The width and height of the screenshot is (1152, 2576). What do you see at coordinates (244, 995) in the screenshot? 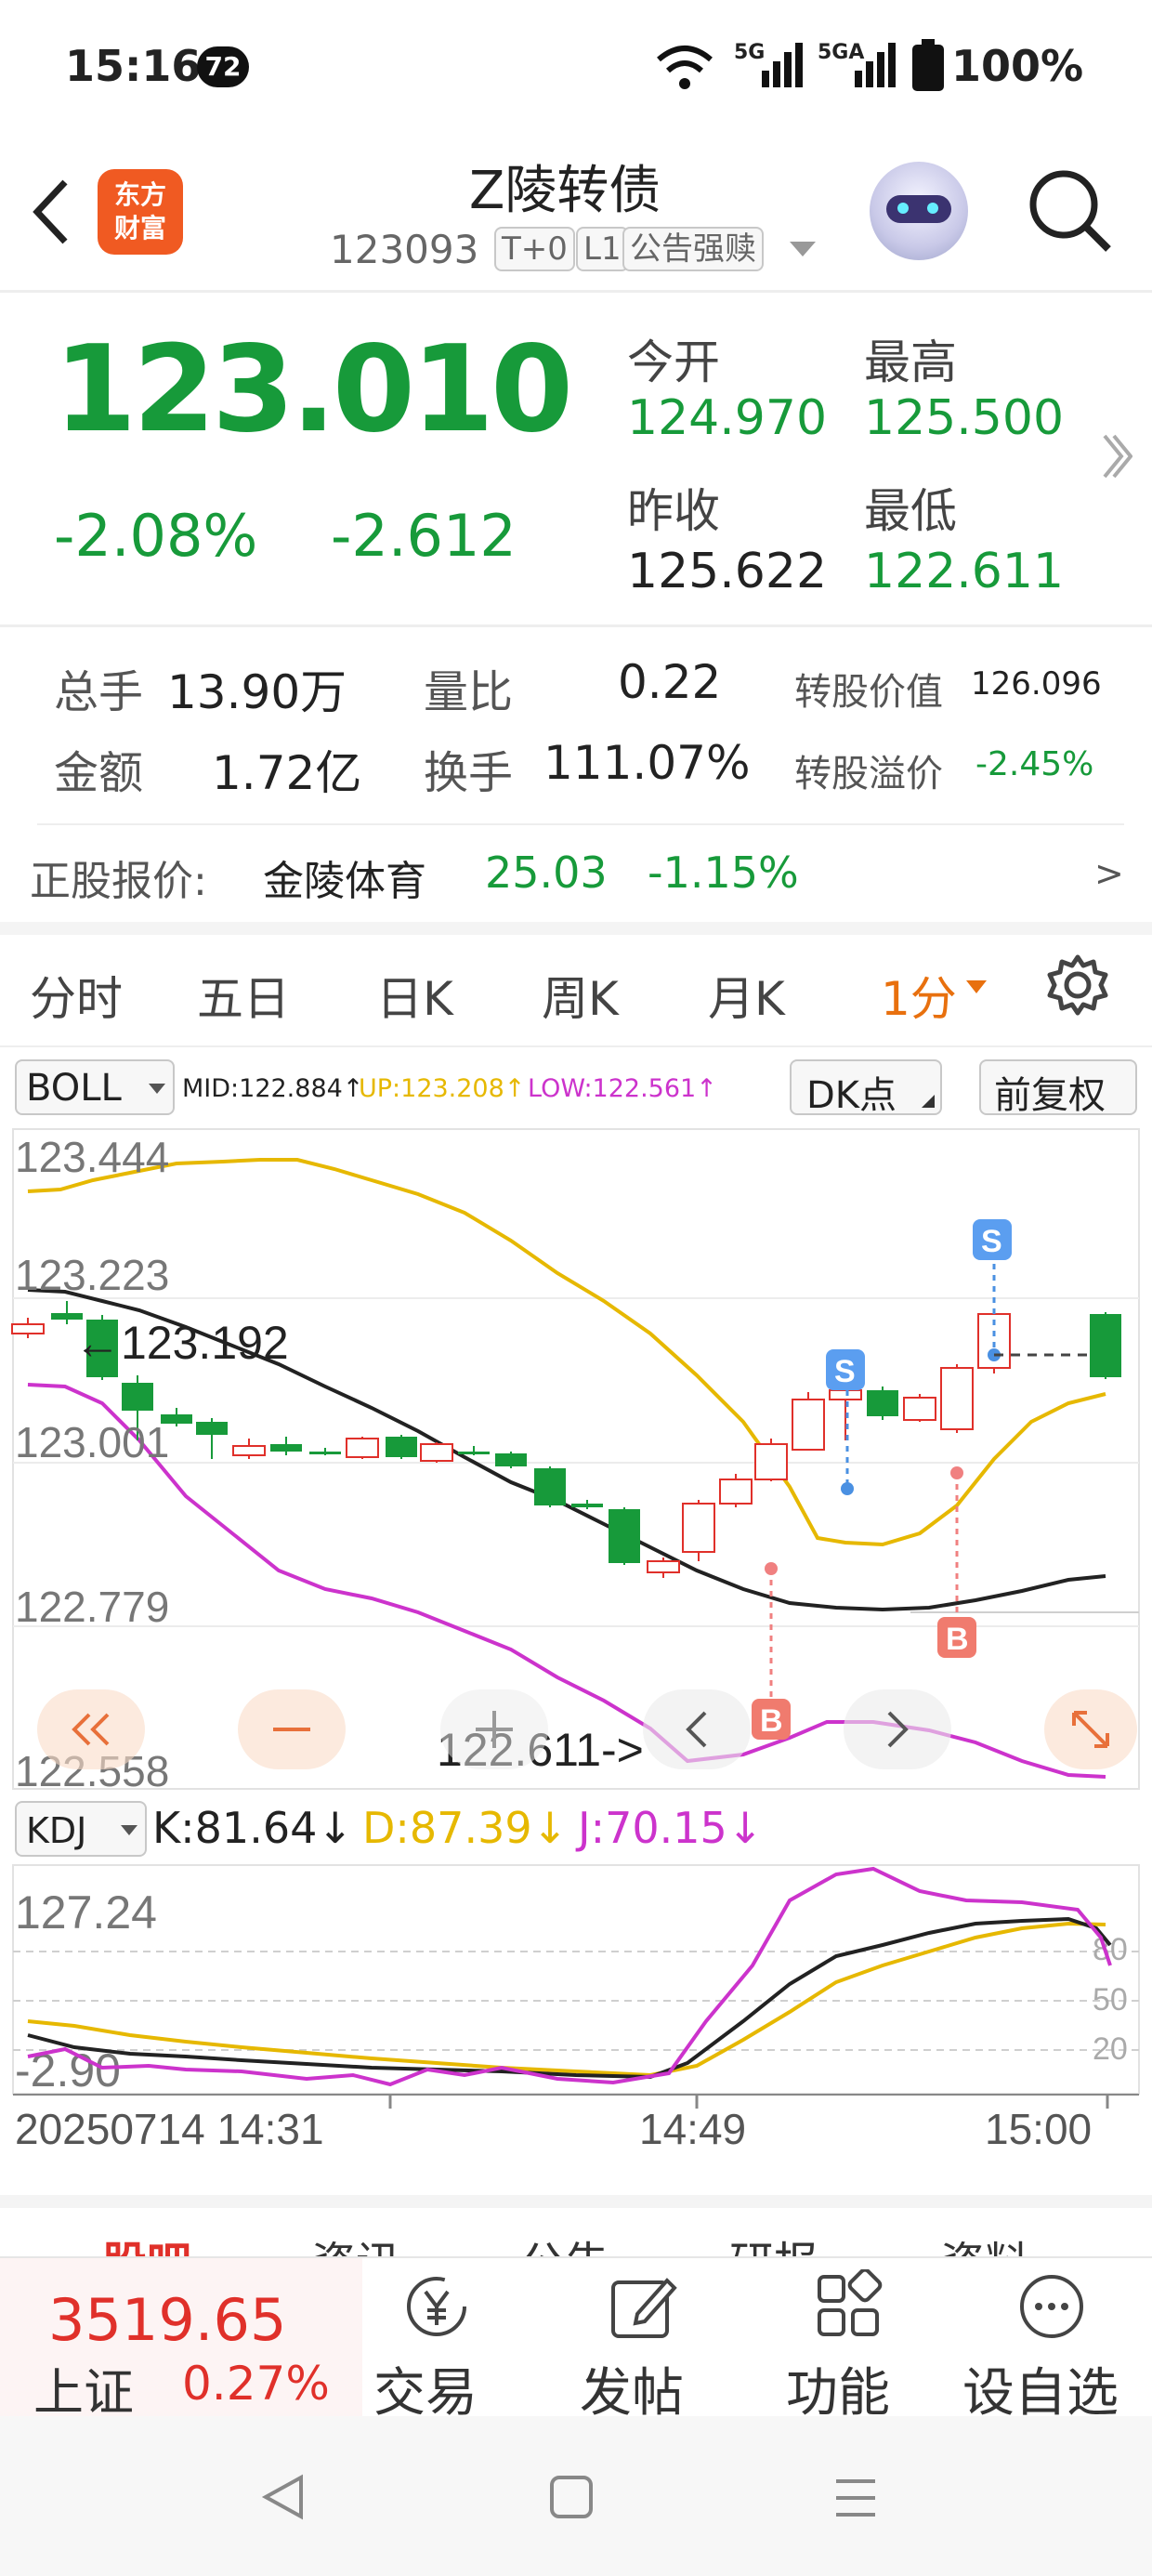
I see `tab-five-day: 五日` at bounding box center [244, 995].